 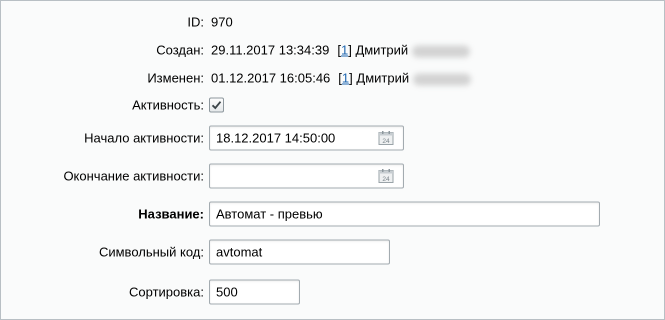 I want to click on modified-value: 01.12.2017 16:05:46 [1] Дмитрий, so click(x=341, y=78).